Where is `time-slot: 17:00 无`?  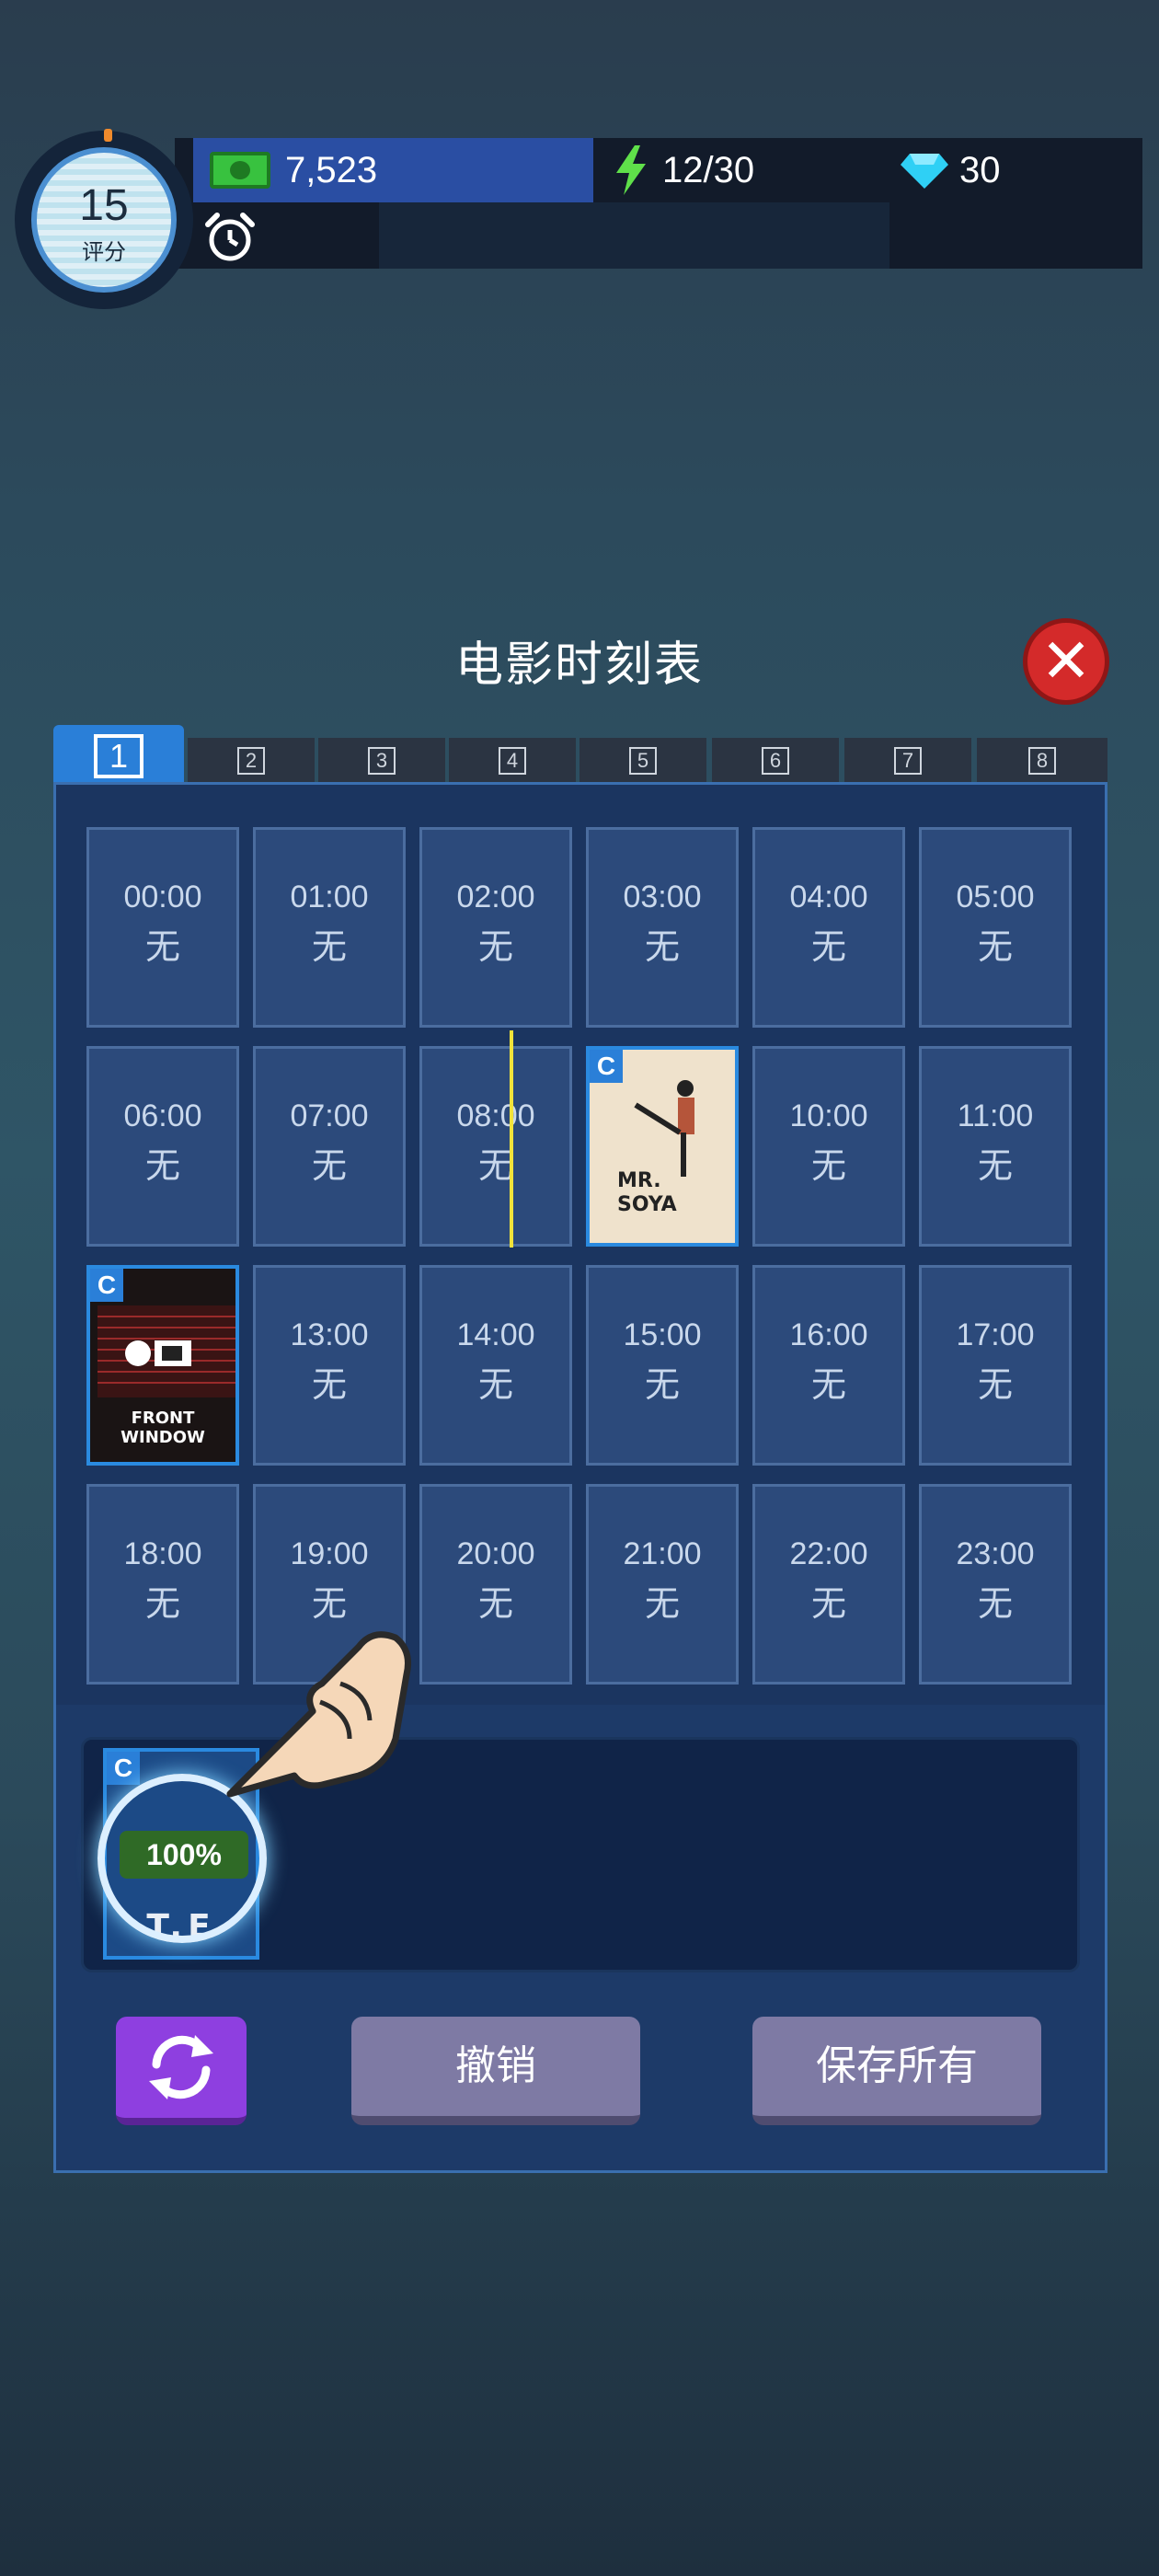
time-slot: 17:00 无 is located at coordinates (995, 1365).